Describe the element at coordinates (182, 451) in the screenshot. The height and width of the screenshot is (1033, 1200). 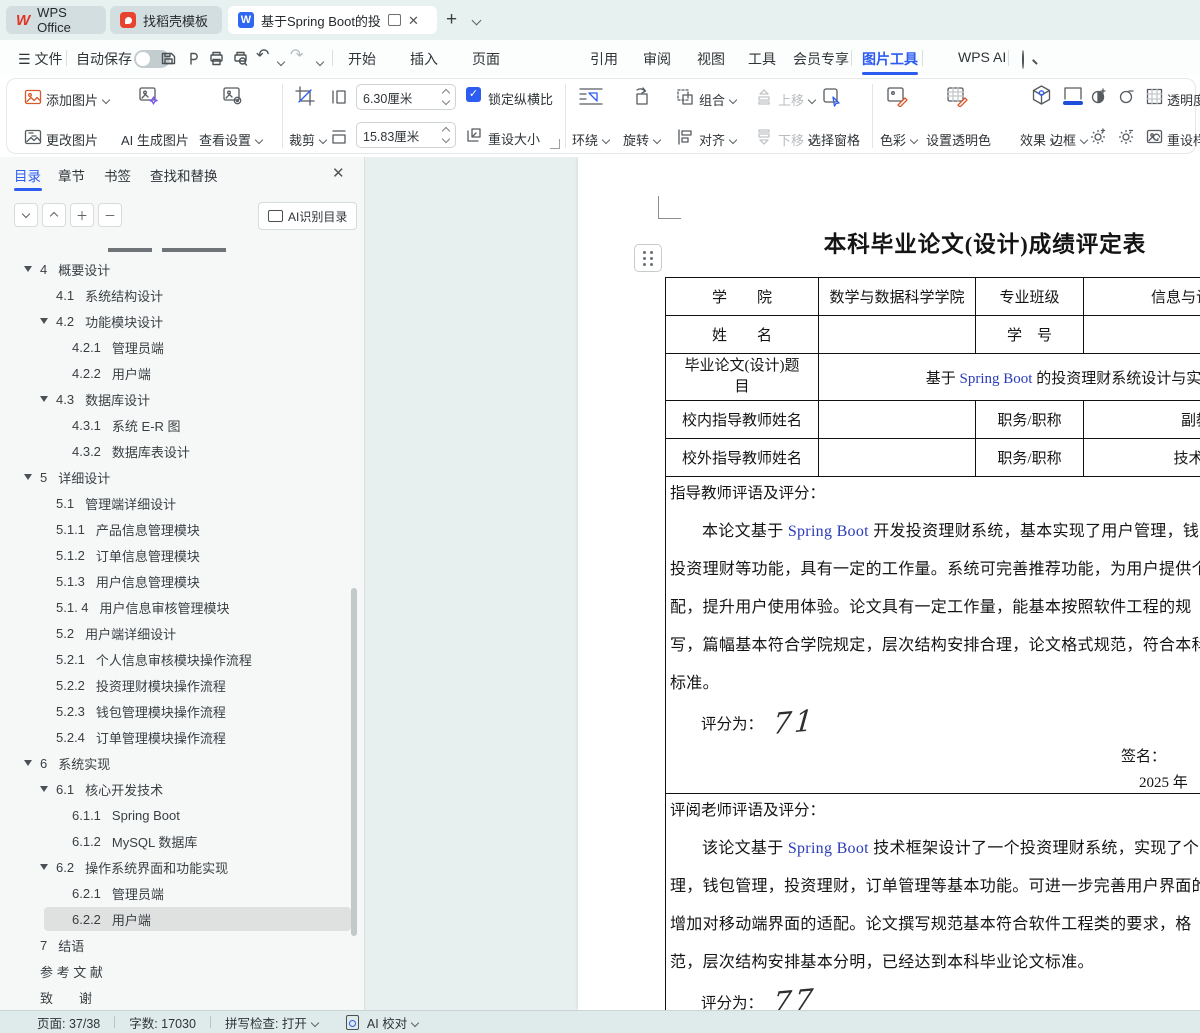
I see `toc-item: 4.3.2 数据库表设计` at that location.